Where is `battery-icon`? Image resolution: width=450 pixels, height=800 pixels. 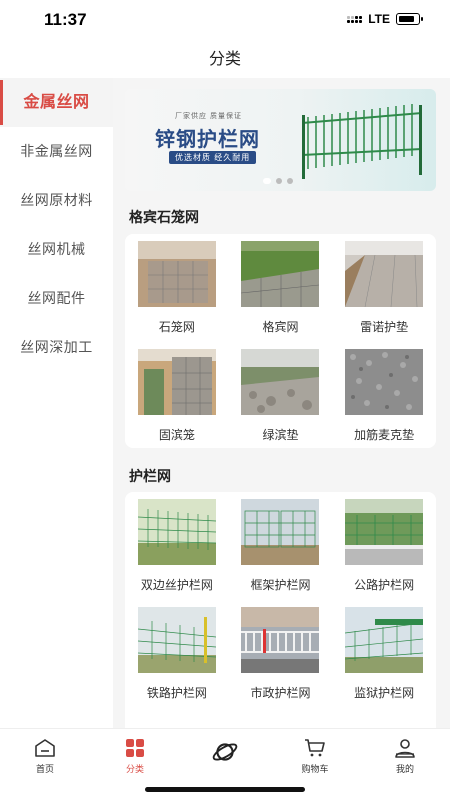
battery-icon is located at coordinates (409, 19).